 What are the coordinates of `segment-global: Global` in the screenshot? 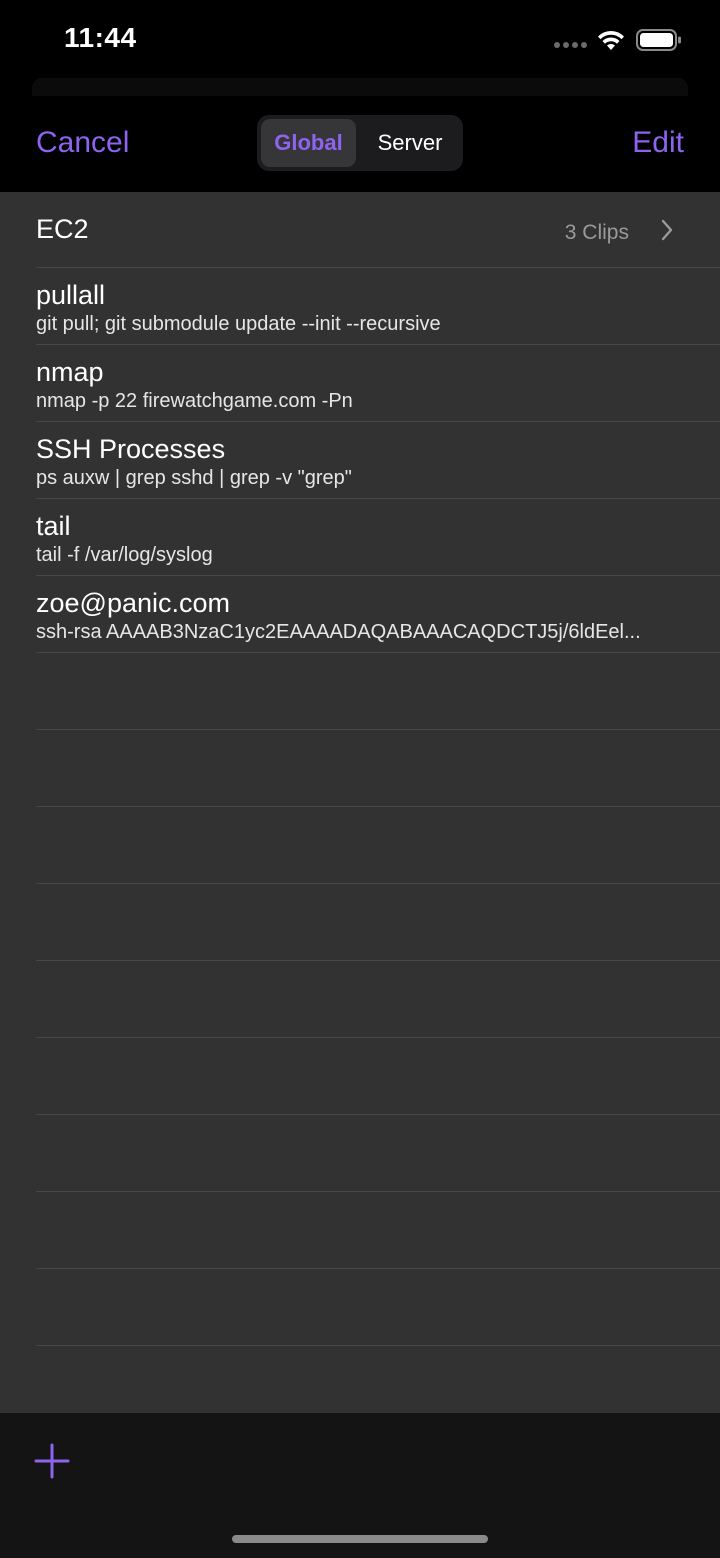 It's located at (308, 143).